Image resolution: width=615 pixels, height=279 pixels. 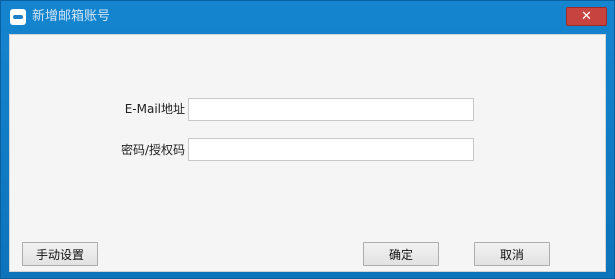 I want to click on ok-label: 确定, so click(x=400, y=254).